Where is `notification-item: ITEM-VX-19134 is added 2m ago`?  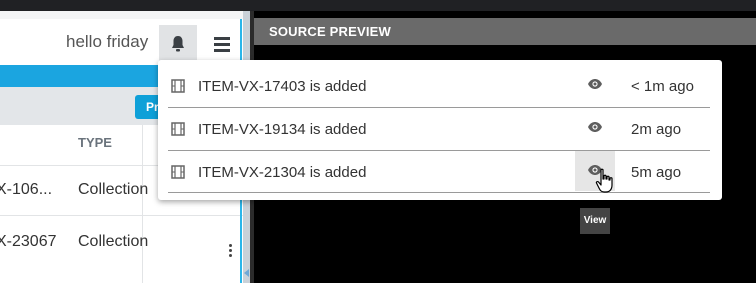 notification-item: ITEM-VX-19134 is added 2m ago is located at coordinates (440, 129).